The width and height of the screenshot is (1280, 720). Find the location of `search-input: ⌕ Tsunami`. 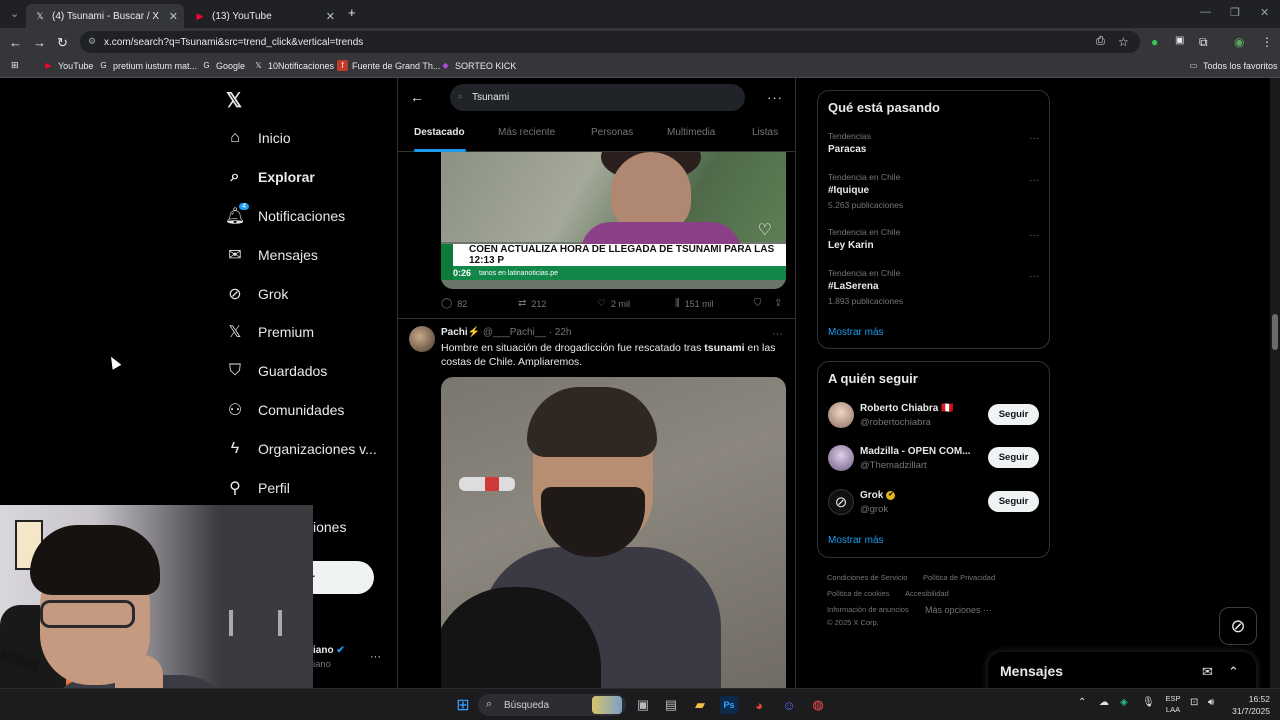

search-input: ⌕ Tsunami is located at coordinates (597, 97).